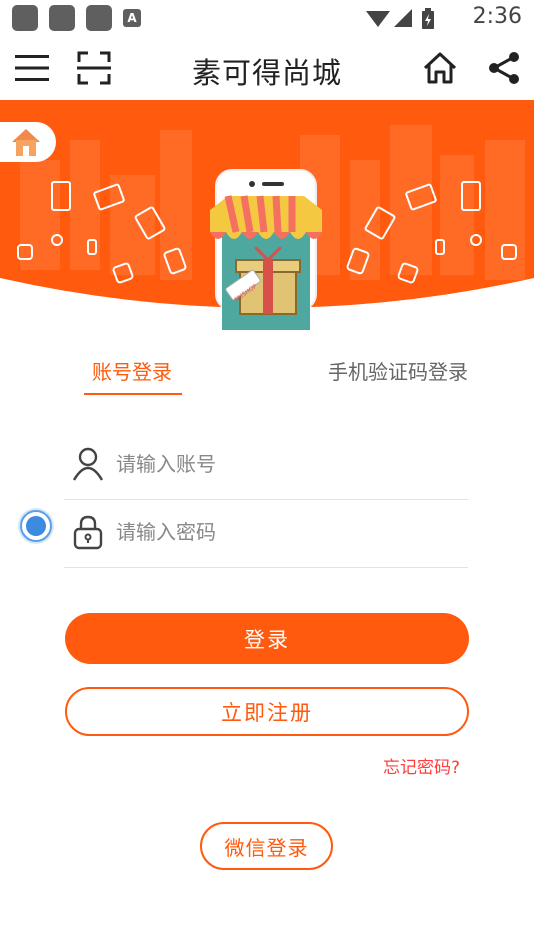  I want to click on tab-phone-login: 手机验证码登录, so click(398, 370).